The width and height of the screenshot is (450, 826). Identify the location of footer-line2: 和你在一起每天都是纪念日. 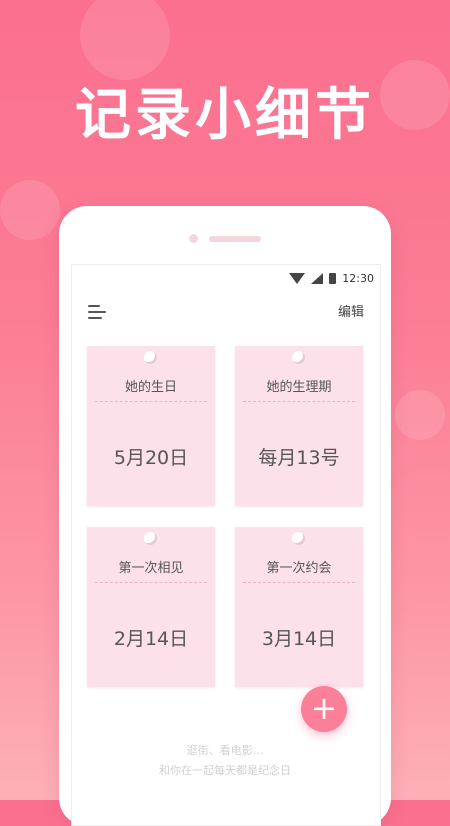
(225, 770).